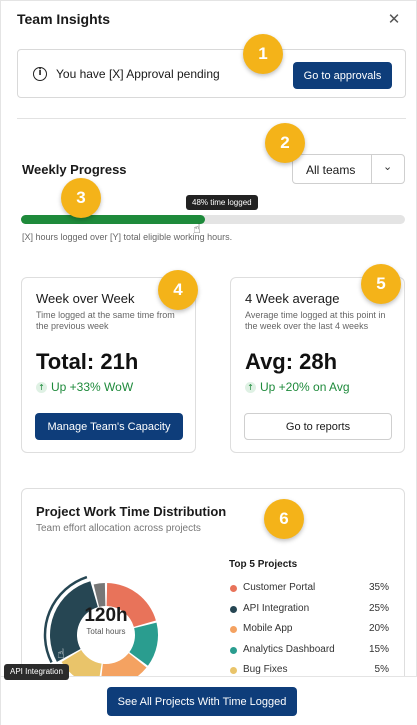  What do you see at coordinates (284, 519) in the screenshot?
I see `step-badge: 6` at bounding box center [284, 519].